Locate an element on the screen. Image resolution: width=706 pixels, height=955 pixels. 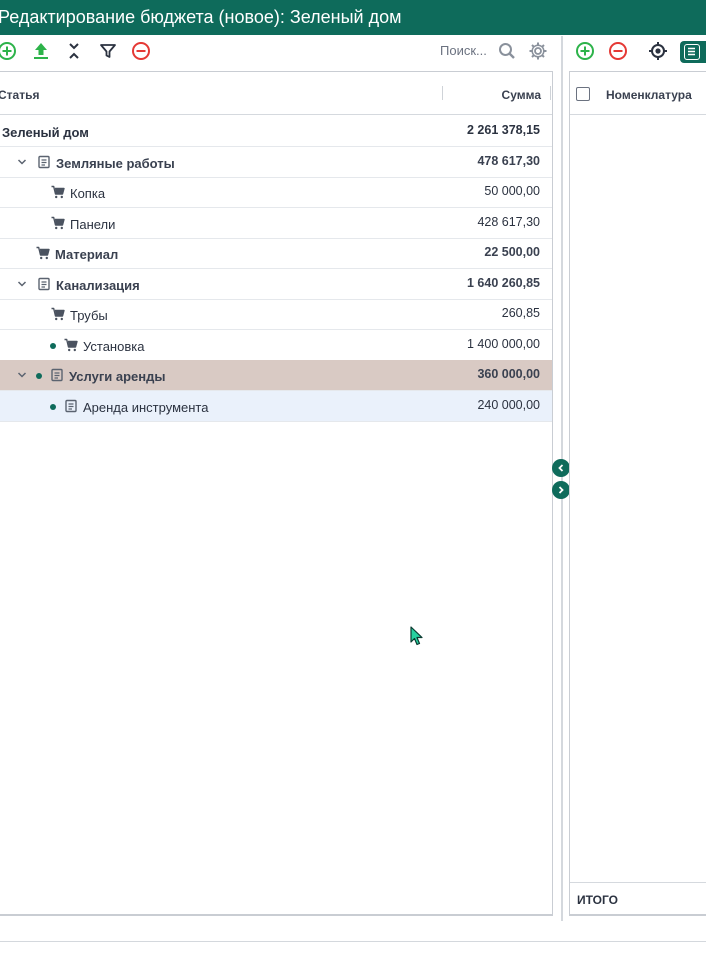
column-article: Статья is located at coordinates (19, 95).